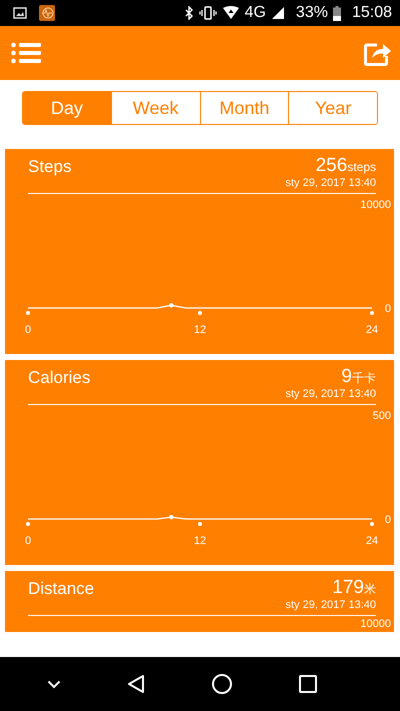 The image size is (400, 711). I want to click on period-tab: Day, so click(67, 108).